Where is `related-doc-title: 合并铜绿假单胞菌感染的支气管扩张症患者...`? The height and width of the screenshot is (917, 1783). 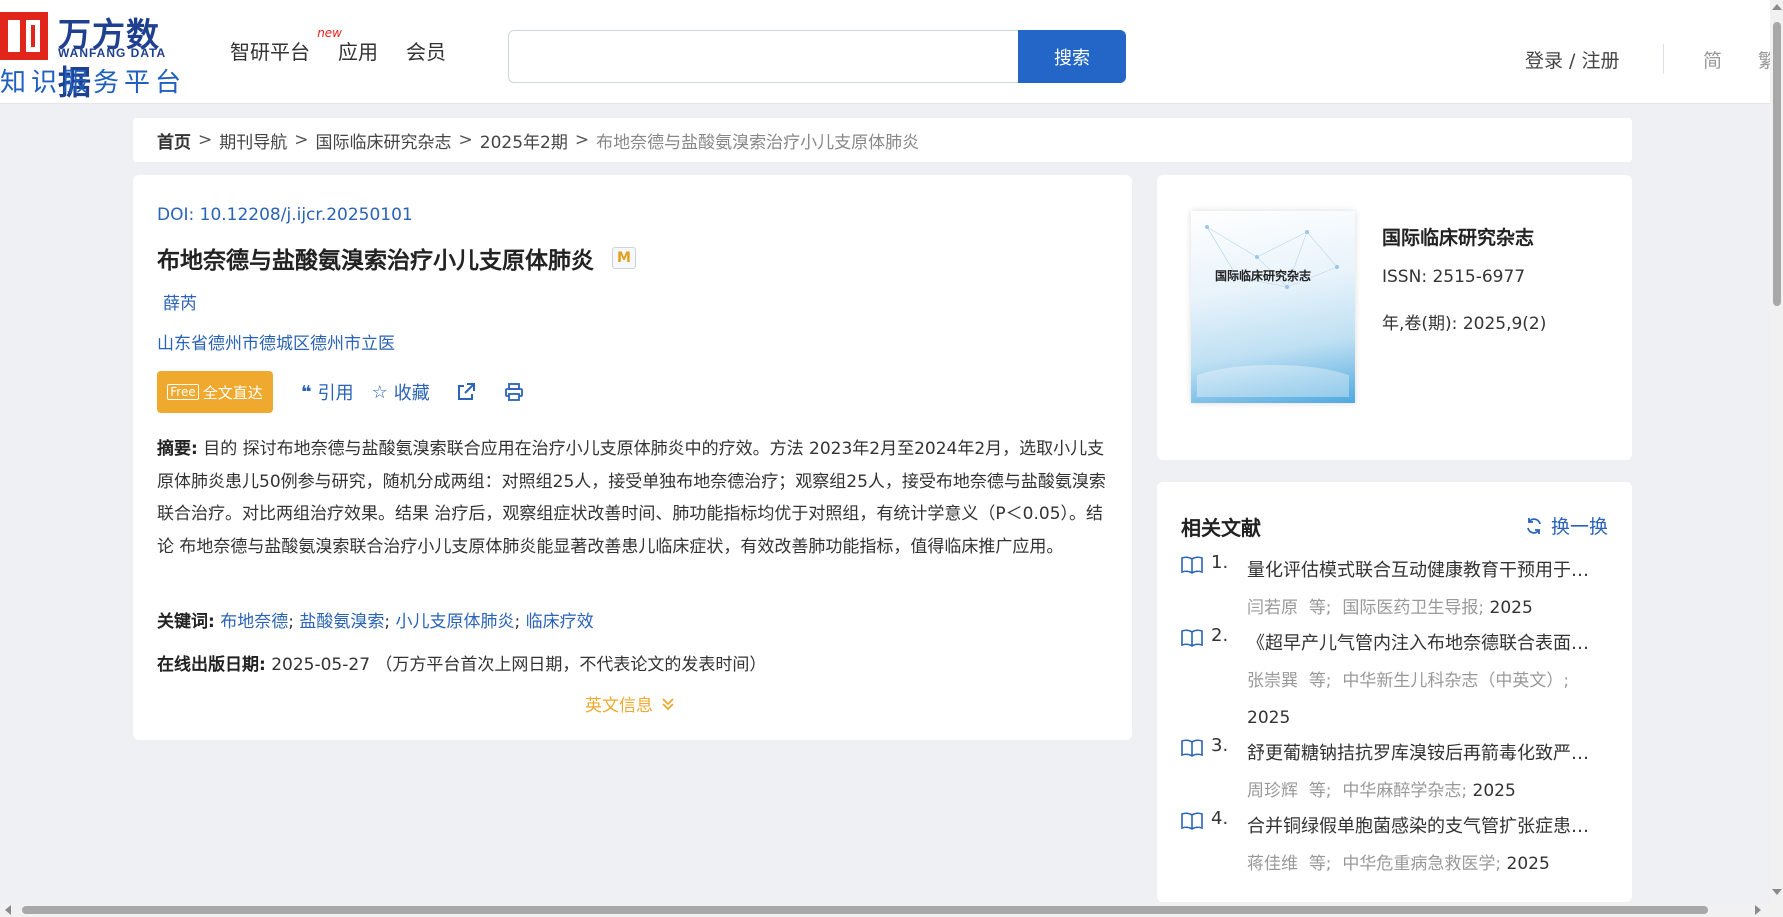 related-doc-title: 合并铜绿假单胞菌感染的支气管扩张症患者... is located at coordinates (1422, 827).